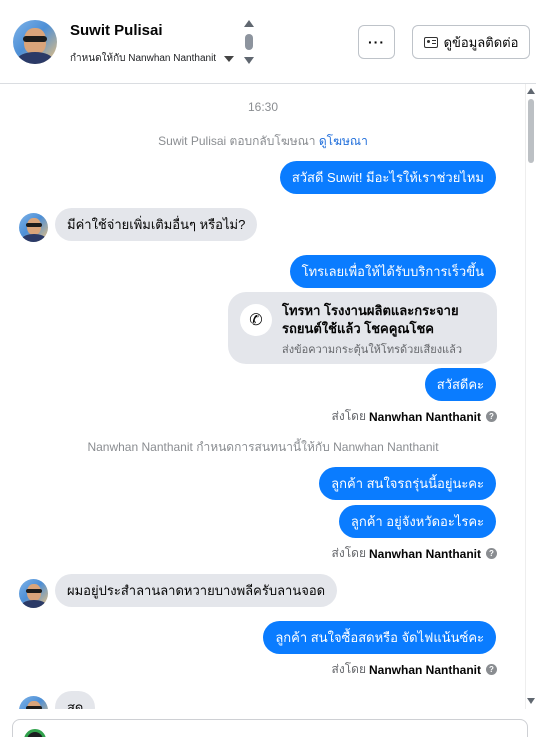  Describe the element at coordinates (417, 521) in the screenshot. I see `message-bubble-out: ลูกค้า อยู่จังหวัดอะไรคะ` at that location.